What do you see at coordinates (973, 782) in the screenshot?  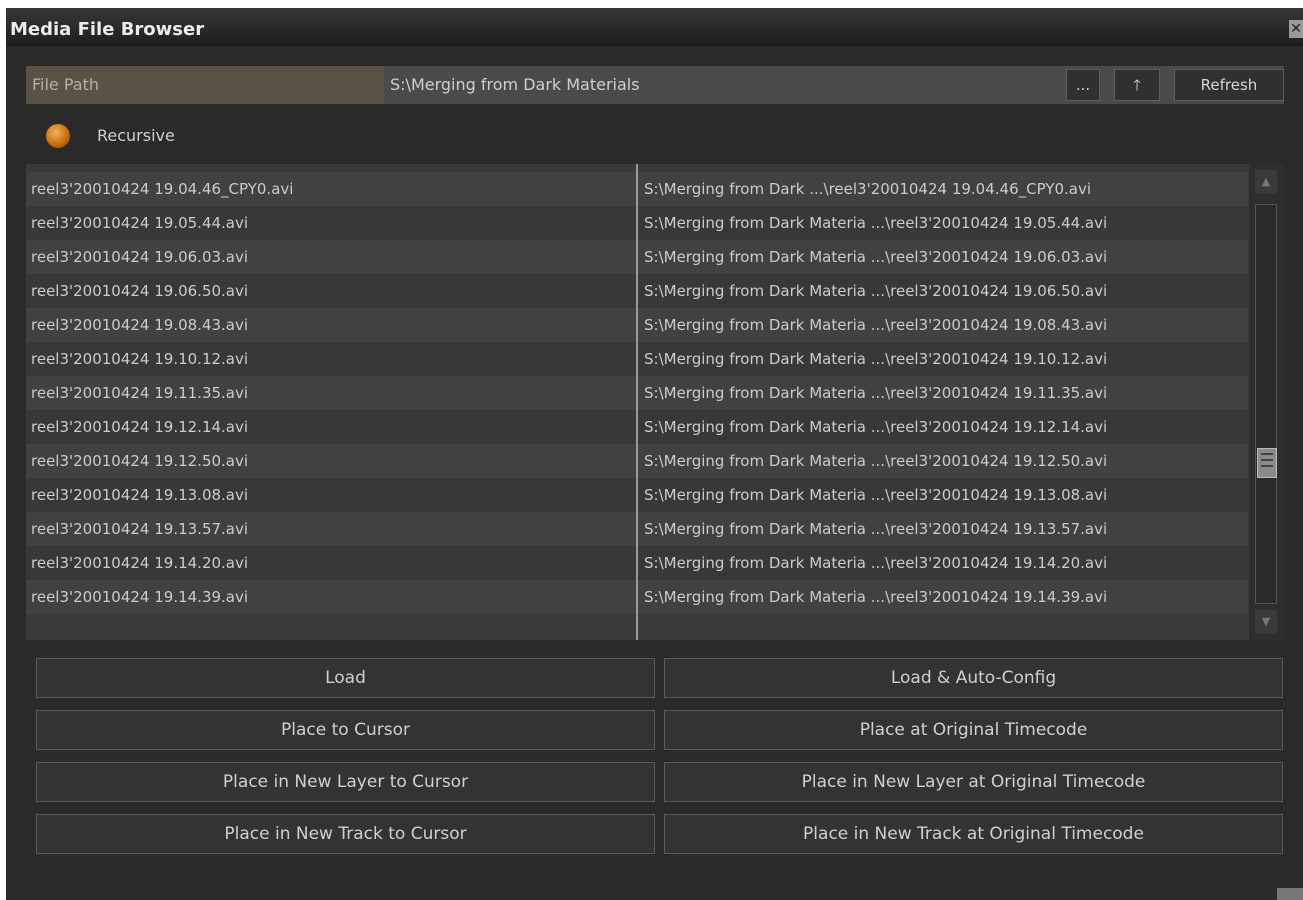 I see `place-new-layer-timecode-button: Place in New Layer at Original Timecode` at bounding box center [973, 782].